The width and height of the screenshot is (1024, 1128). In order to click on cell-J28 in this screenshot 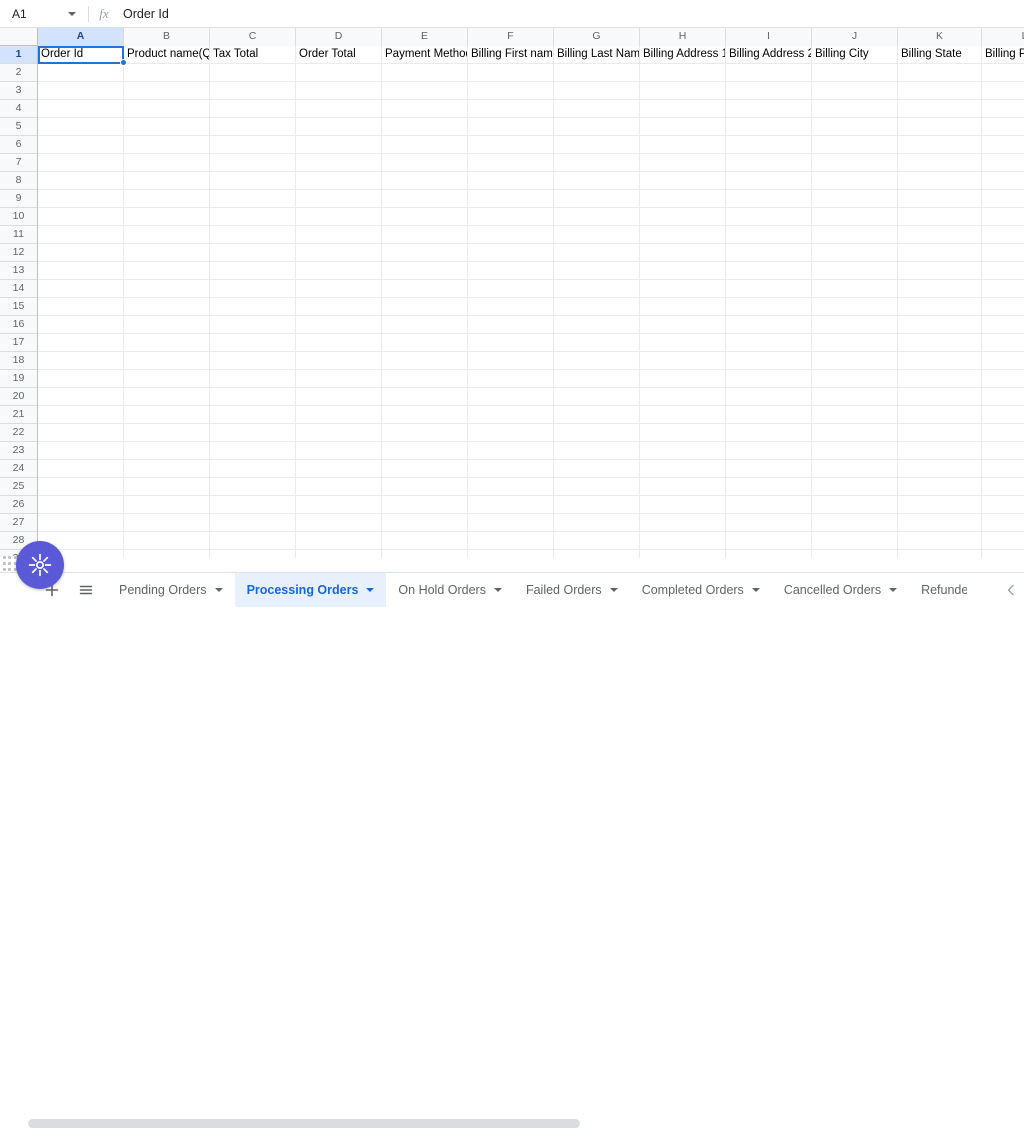, I will do `click(855, 540)`.